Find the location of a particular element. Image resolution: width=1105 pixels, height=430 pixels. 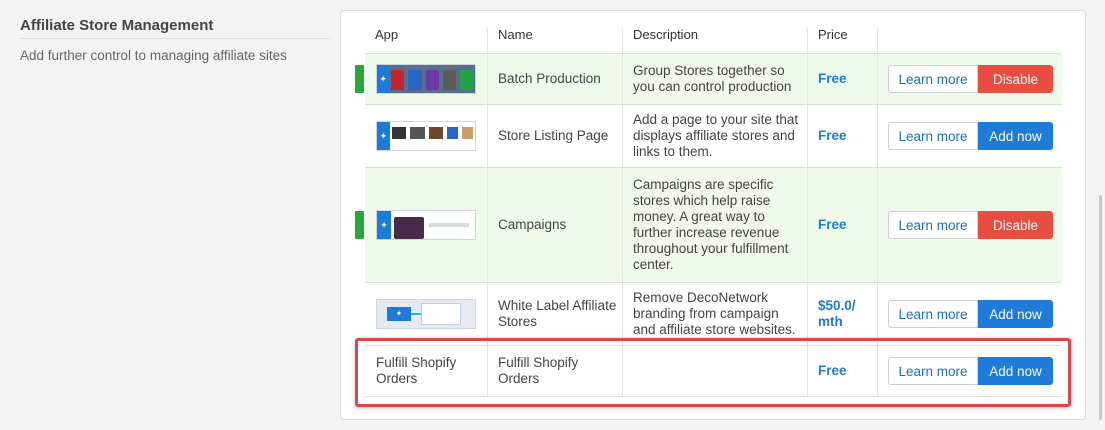

white-label-thumbnail: ✦ is located at coordinates (426, 314).